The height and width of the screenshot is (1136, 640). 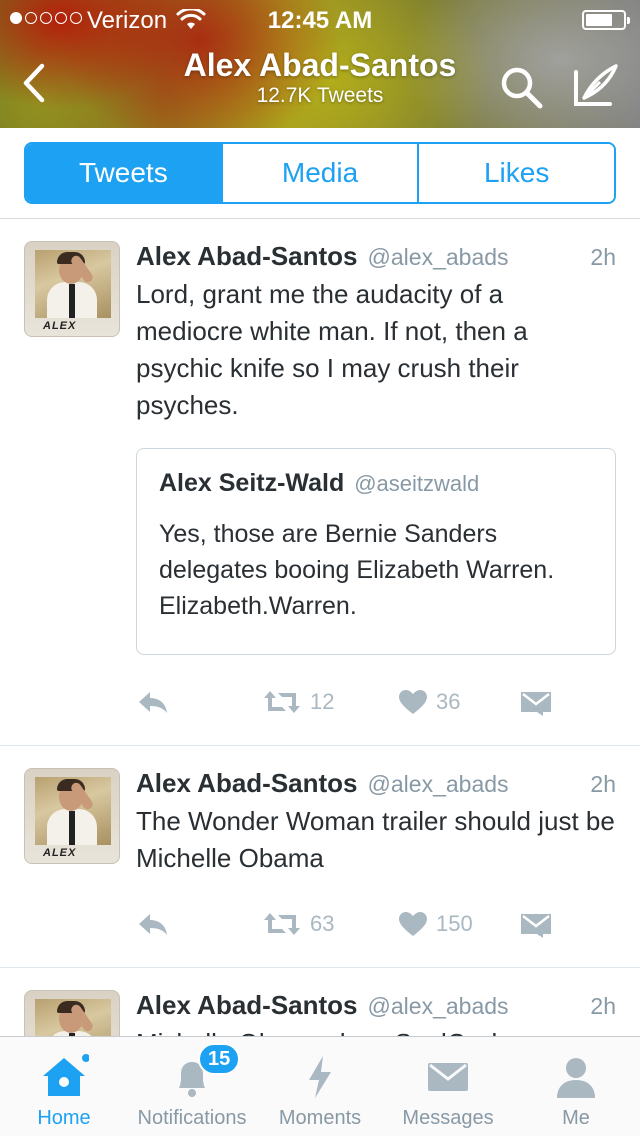 What do you see at coordinates (576, 1118) in the screenshot?
I see `tab-me-label: Me` at bounding box center [576, 1118].